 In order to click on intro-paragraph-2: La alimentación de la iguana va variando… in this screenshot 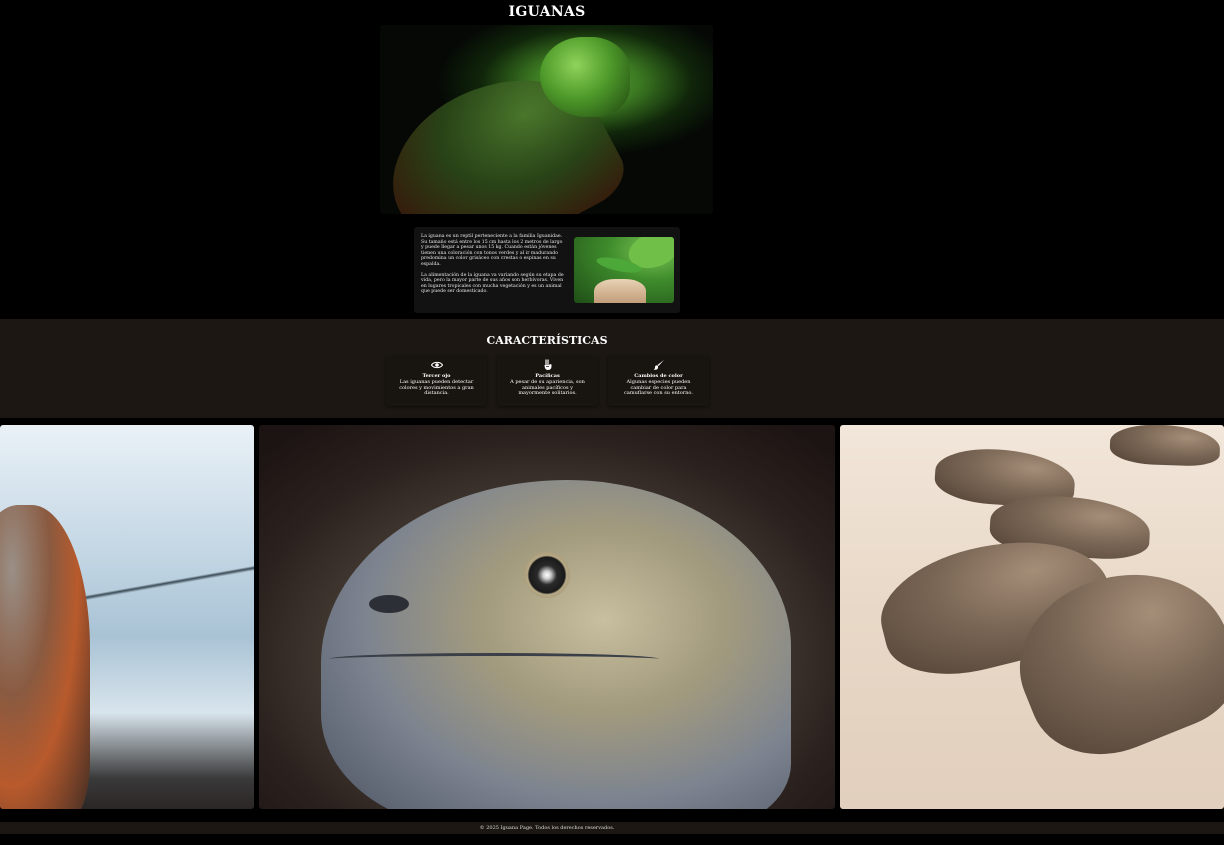, I will do `click(492, 283)`.